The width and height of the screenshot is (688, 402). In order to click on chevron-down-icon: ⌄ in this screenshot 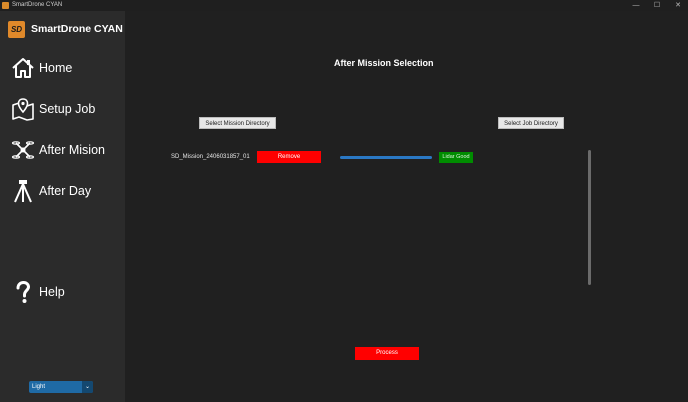, I will do `click(87, 387)`.